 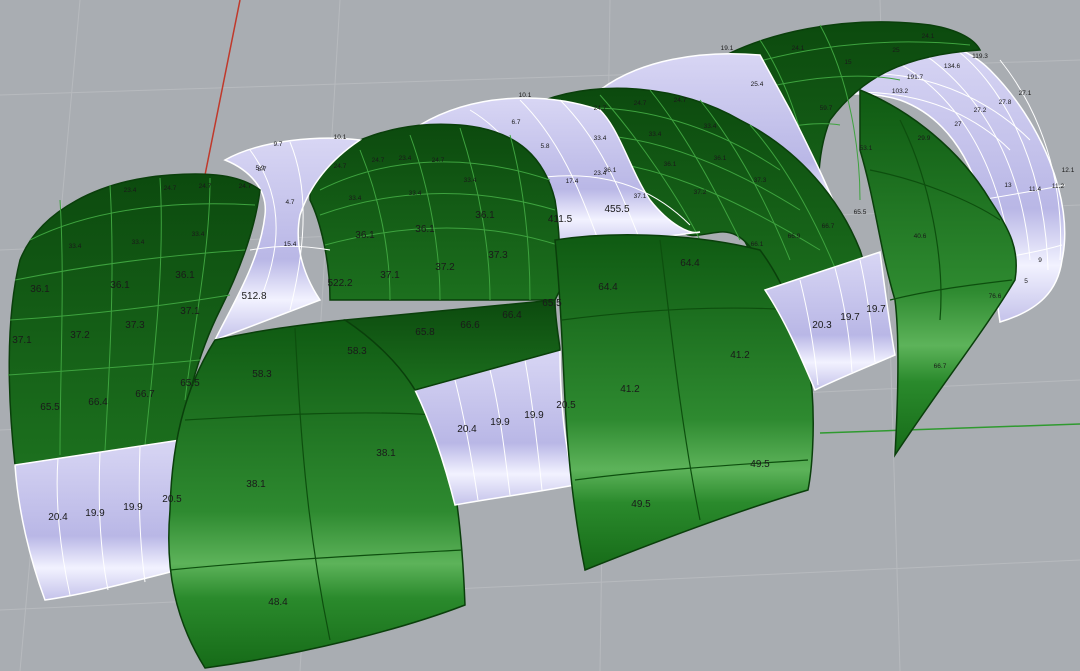 I want to click on area-label: 191.7, so click(x=915, y=77).